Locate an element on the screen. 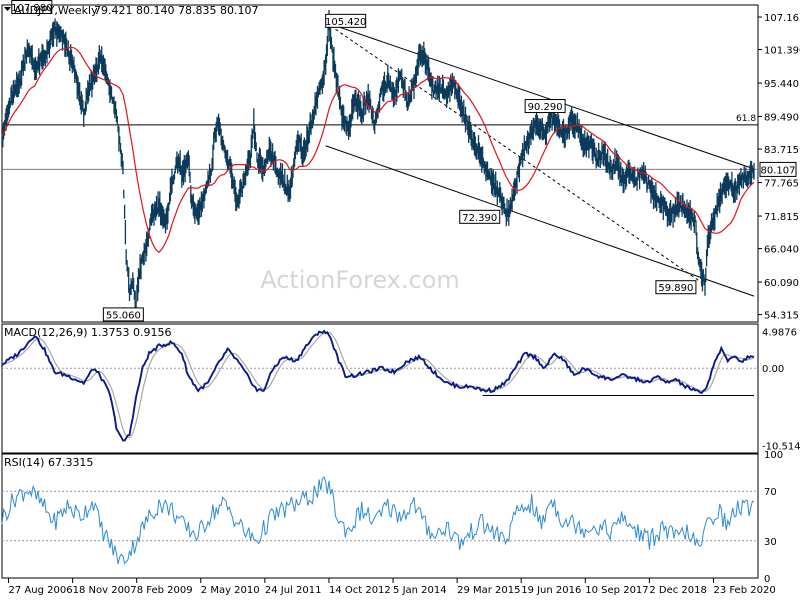 The width and height of the screenshot is (800, 604). price-tick-label: 89.490 is located at coordinates (781, 118).